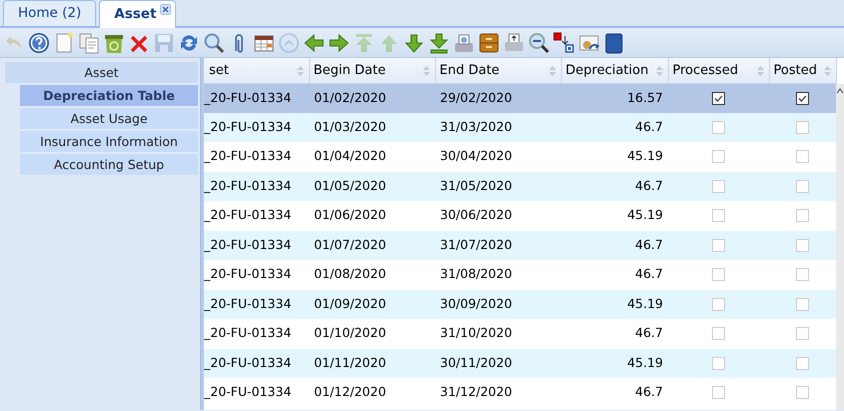 This screenshot has height=411, width=844. I want to click on table-cell: 30/04/2020, so click(476, 156).